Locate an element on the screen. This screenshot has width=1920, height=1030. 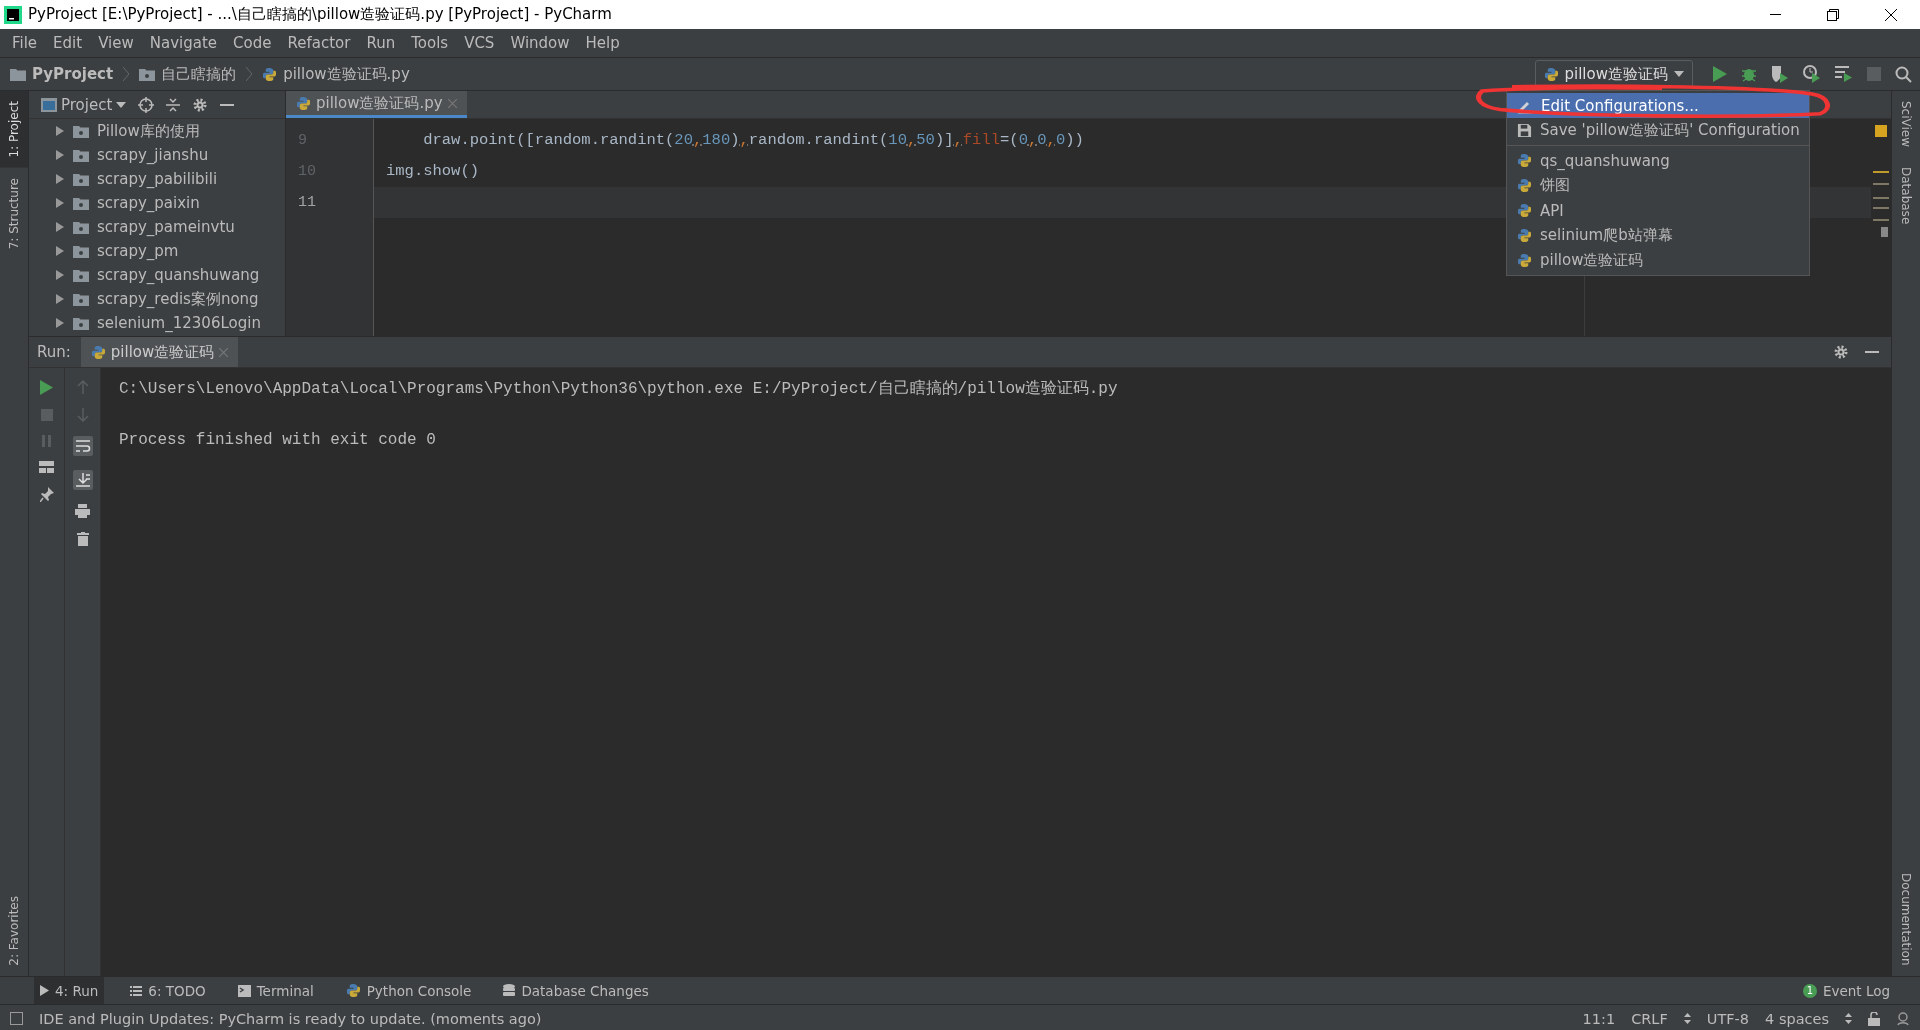
code-line: draw.point([random.randint(20,180),random.randint(10,50)],fill=(0,0,0)) is located at coordinates (753, 140).